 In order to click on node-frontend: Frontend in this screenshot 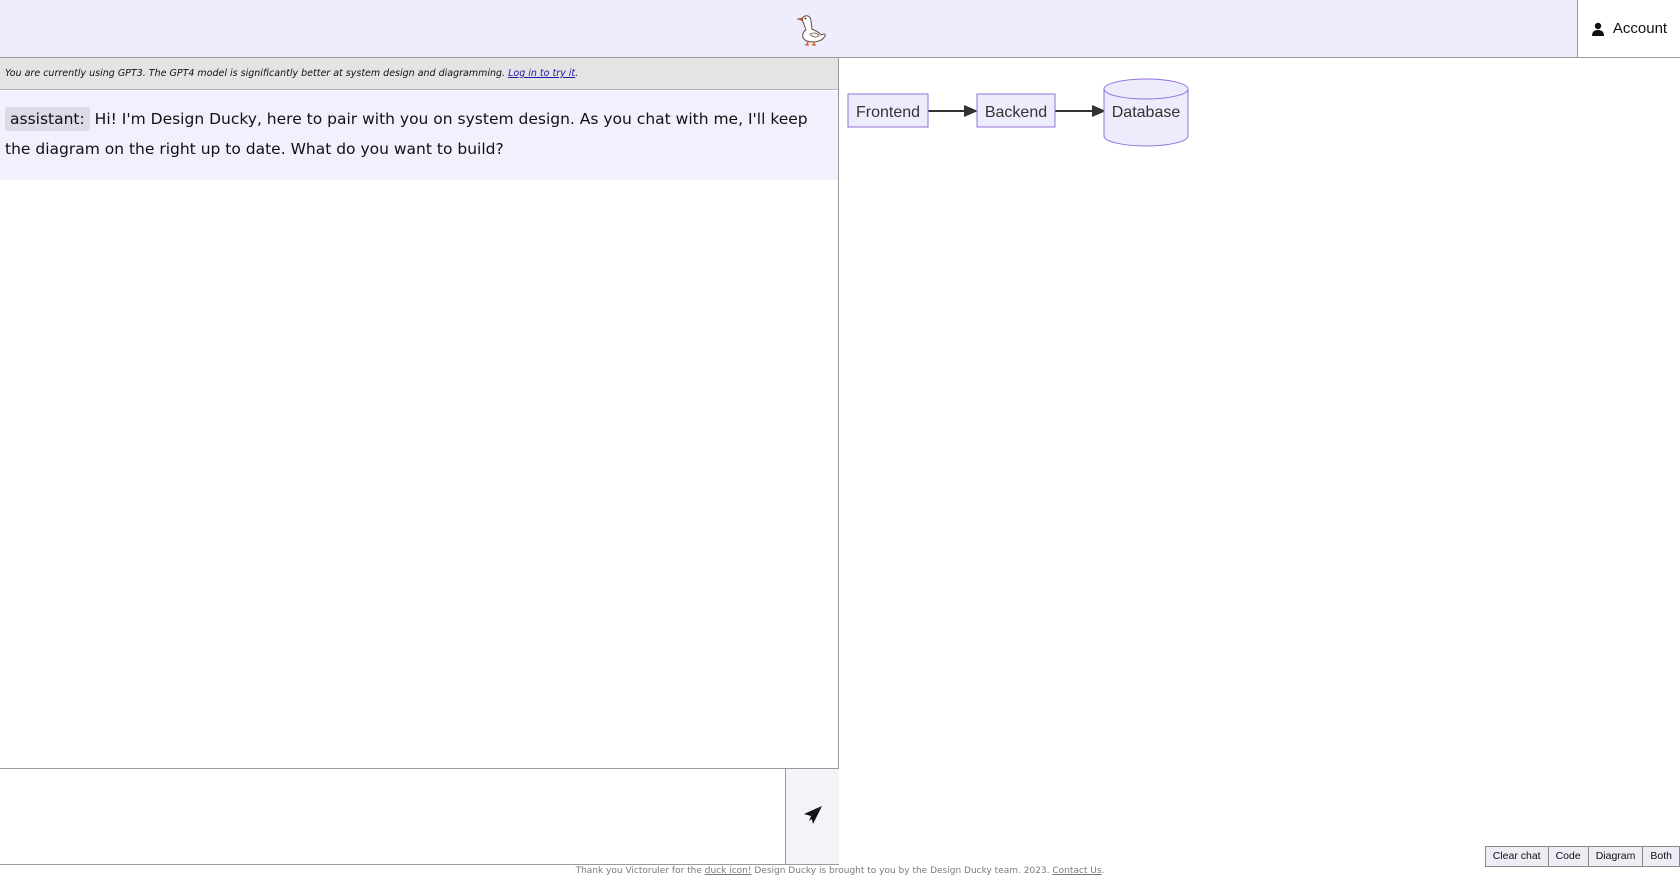, I will do `click(888, 110)`.